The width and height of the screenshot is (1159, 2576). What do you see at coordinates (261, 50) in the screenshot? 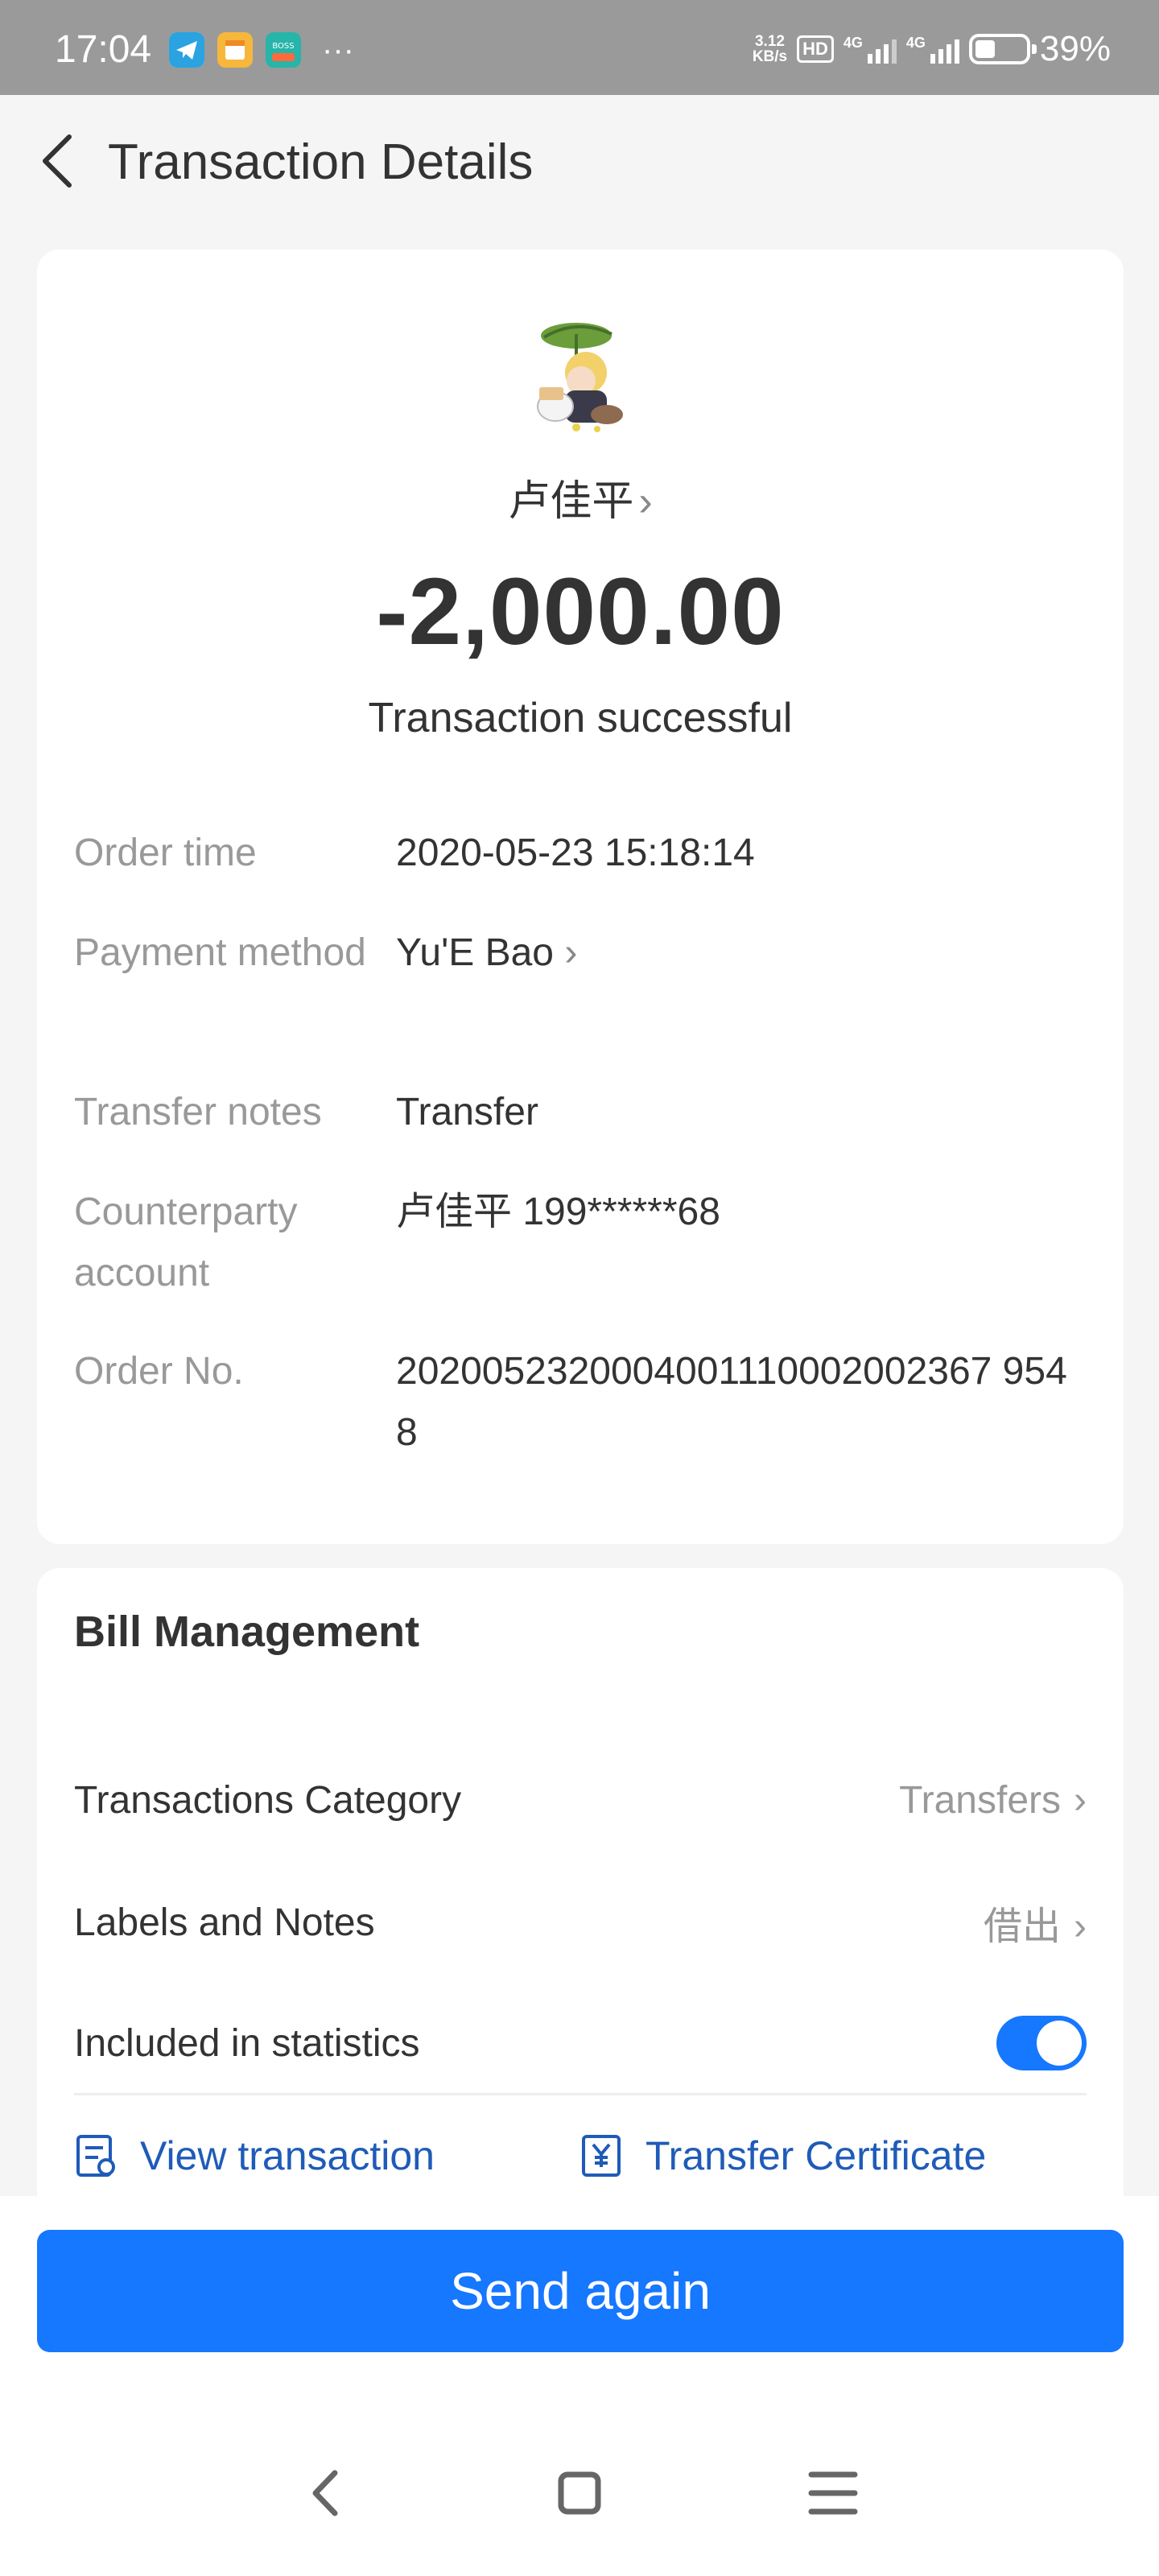
I see `status-app-icons: BOSS ···` at bounding box center [261, 50].